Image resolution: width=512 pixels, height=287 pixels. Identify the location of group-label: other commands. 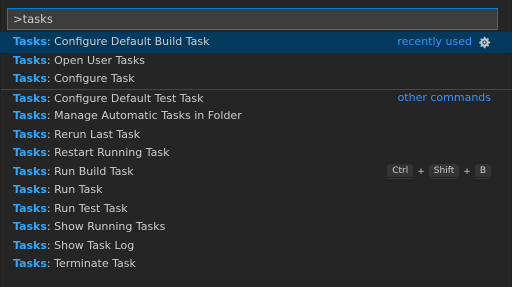
(444, 97).